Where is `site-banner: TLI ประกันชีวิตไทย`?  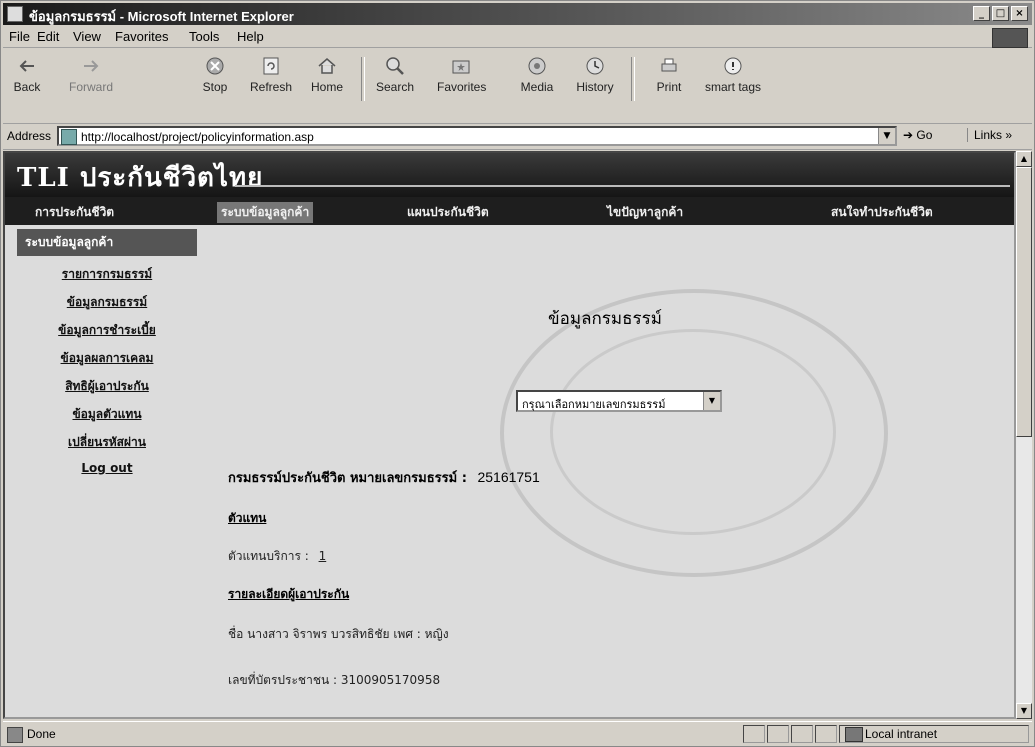
site-banner: TLI ประกันชีวิตไทย is located at coordinates (509, 175).